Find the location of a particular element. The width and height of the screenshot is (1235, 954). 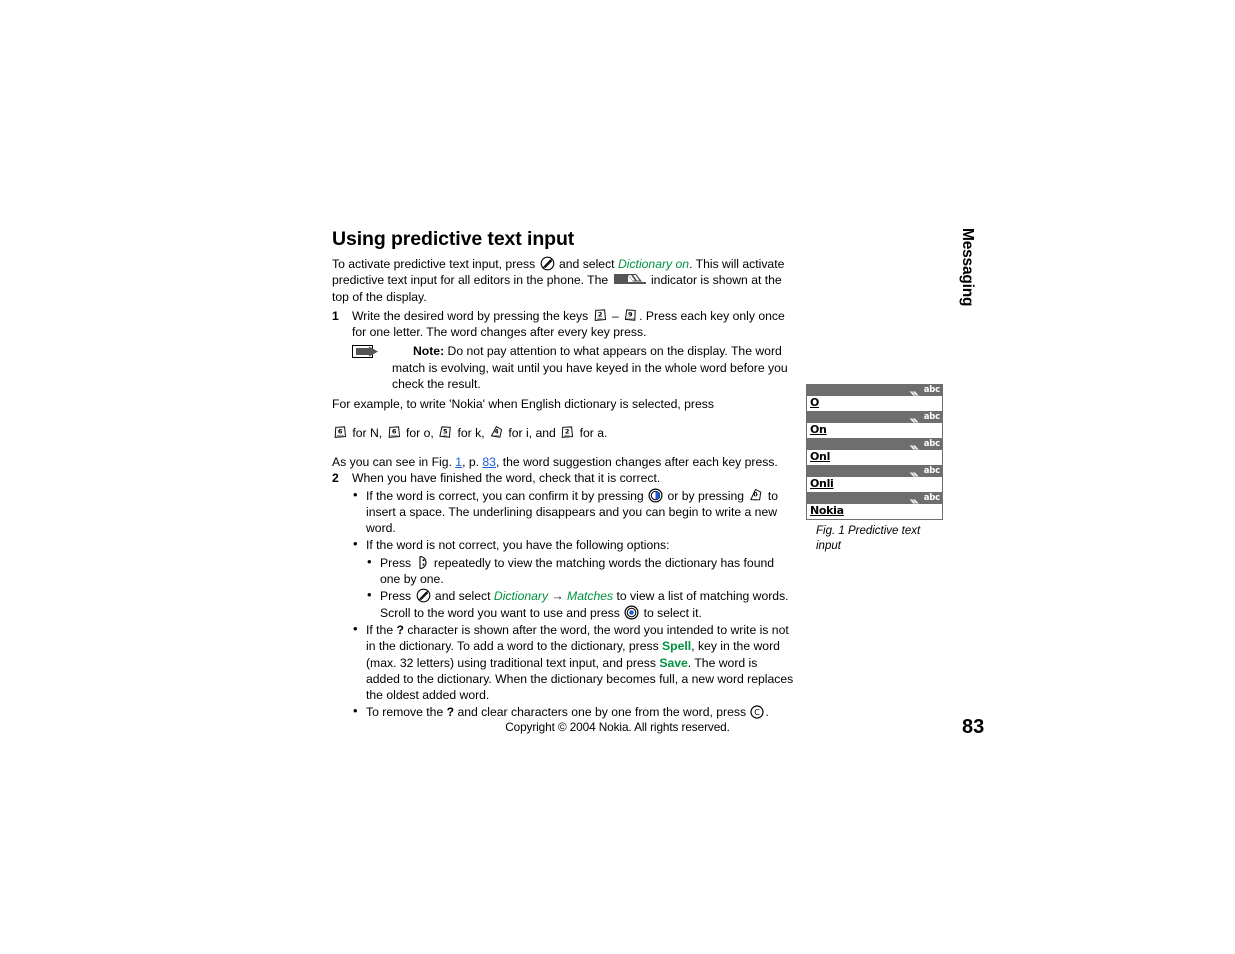

chapter-side-tab: Messaging is located at coordinates (965, 288).